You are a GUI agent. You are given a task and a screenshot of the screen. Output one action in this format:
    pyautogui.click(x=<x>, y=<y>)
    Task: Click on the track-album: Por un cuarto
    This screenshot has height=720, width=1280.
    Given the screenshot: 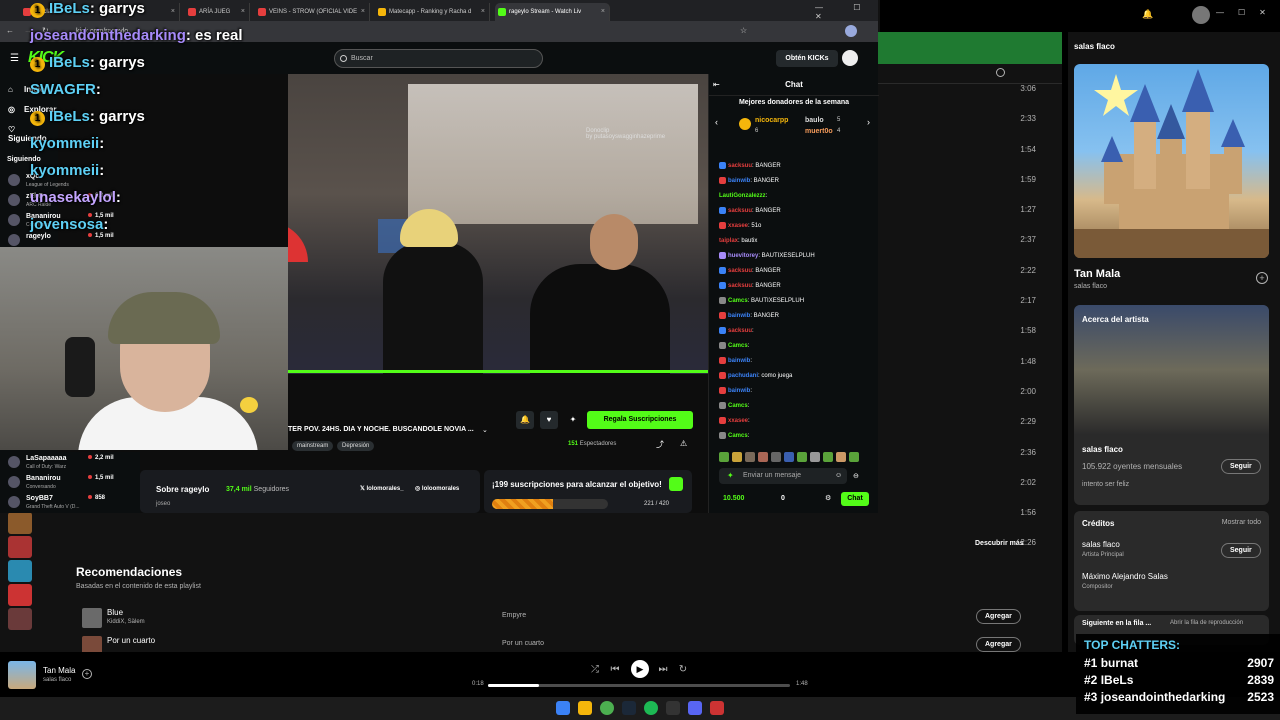 What is the action you would take?
    pyautogui.click(x=523, y=643)
    